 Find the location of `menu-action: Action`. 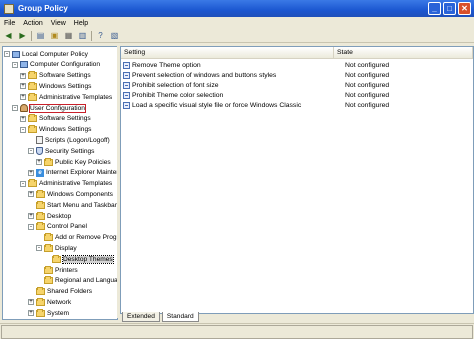

menu-action: Action is located at coordinates (32, 23).